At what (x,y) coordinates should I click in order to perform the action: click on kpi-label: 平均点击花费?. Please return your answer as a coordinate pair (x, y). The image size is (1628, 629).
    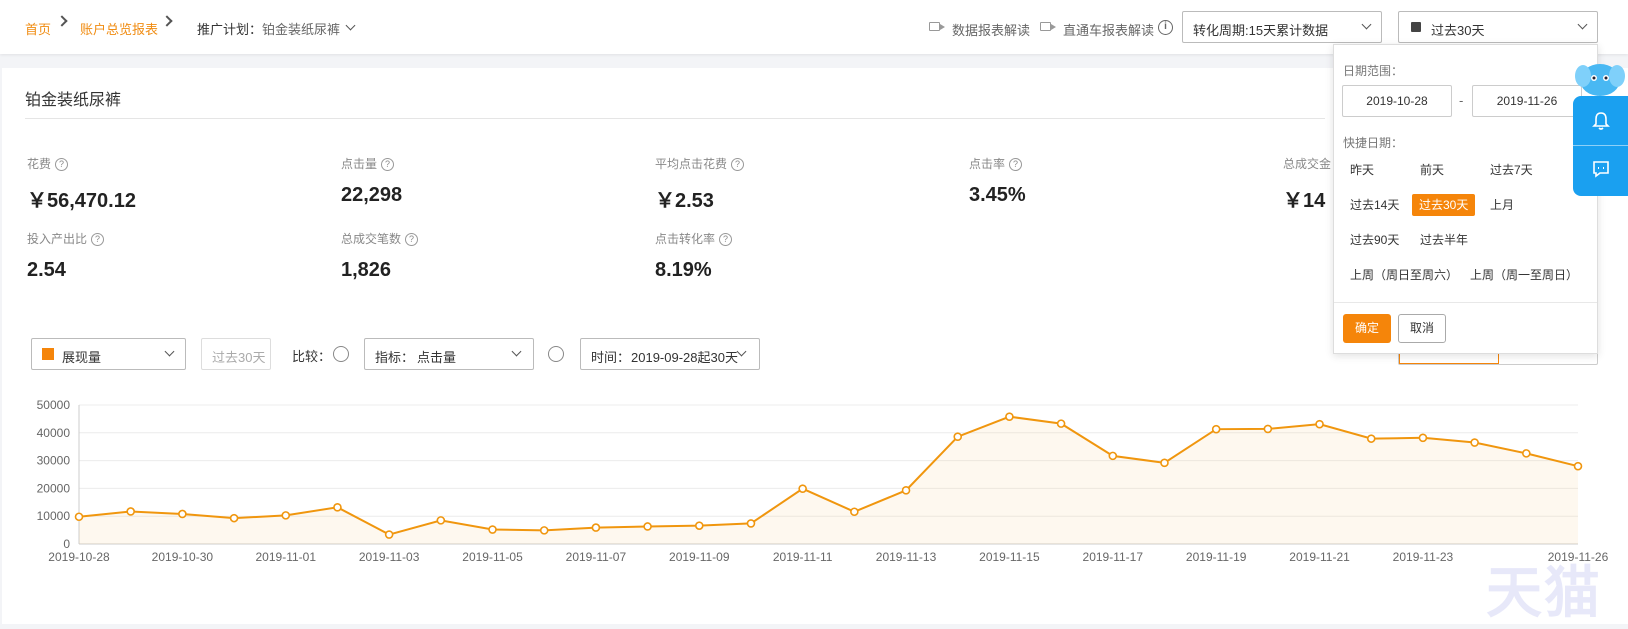
    Looking at the image, I should click on (700, 163).